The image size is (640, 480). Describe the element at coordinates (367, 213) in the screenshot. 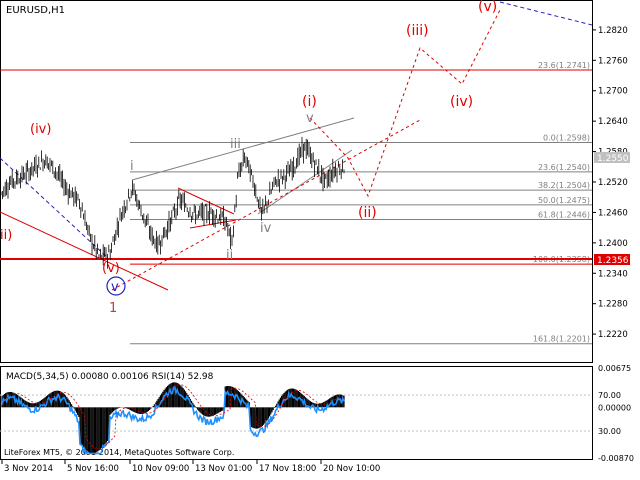

I see `wave-label-red-ii: (ii)` at that location.